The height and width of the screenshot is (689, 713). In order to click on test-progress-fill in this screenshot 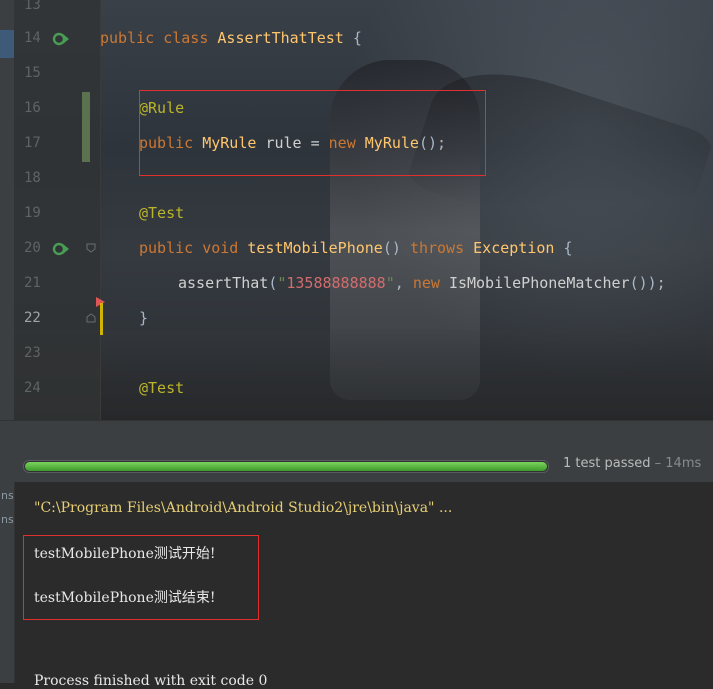, I will do `click(286, 466)`.